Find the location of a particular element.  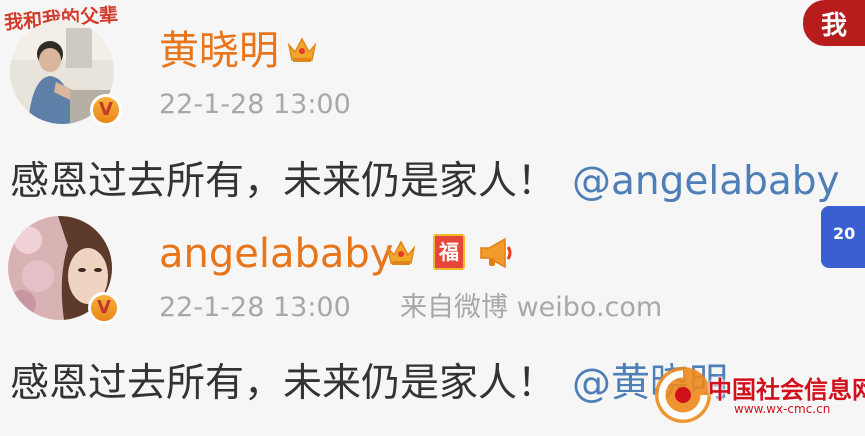

post-content: 感恩过去所有，未来仍是家人！ @黄晓明 is located at coordinates (369, 383).